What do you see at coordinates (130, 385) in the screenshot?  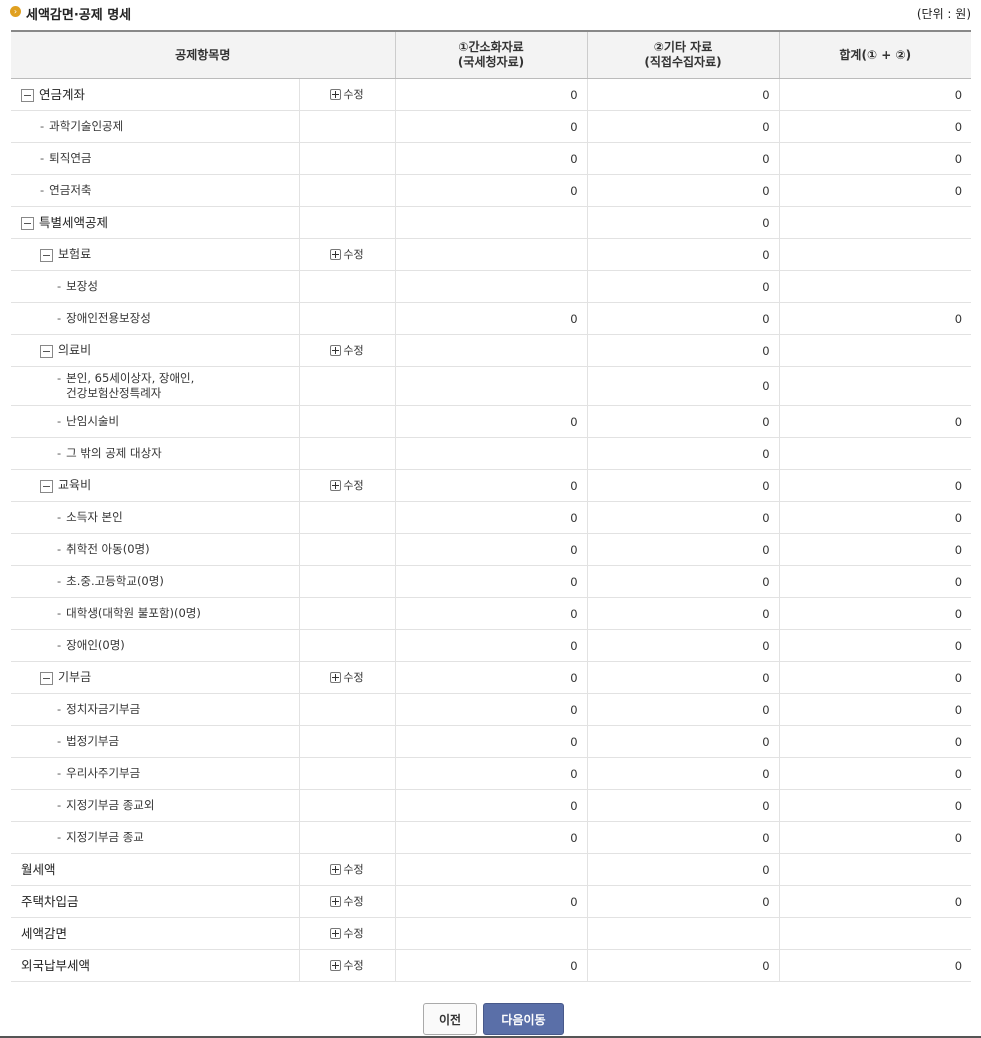 I see `item-label: 본인, 65세이상자, 장애인, 건강보험산정특례자` at bounding box center [130, 385].